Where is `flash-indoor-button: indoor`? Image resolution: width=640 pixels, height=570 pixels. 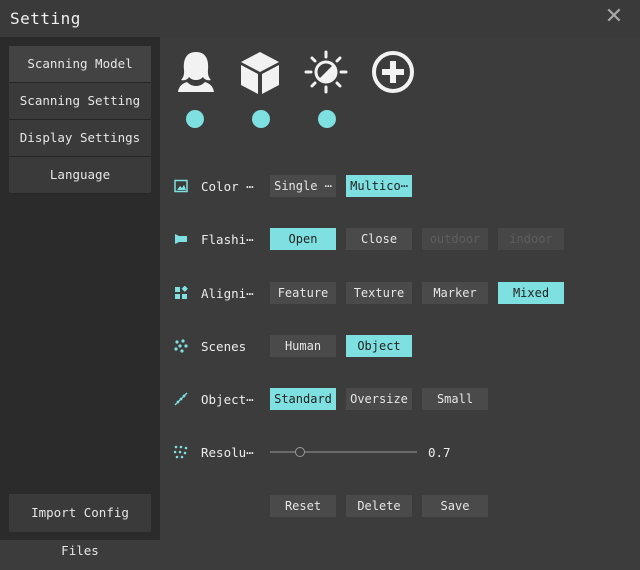 flash-indoor-button: indoor is located at coordinates (531, 239).